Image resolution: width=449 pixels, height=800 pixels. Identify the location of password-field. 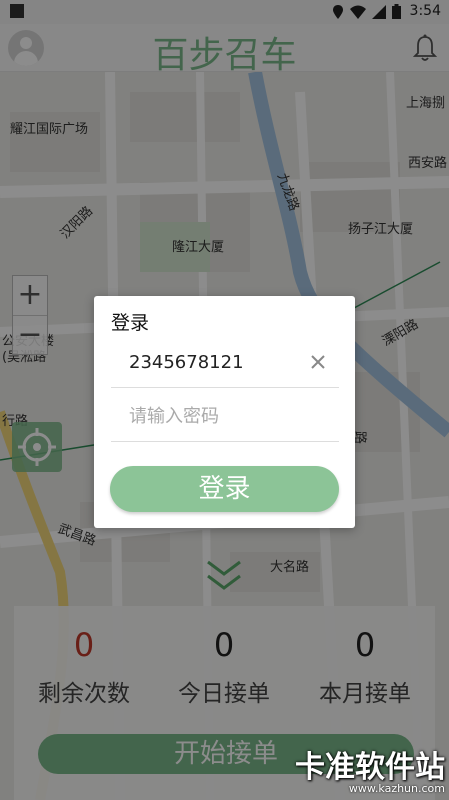
(225, 417).